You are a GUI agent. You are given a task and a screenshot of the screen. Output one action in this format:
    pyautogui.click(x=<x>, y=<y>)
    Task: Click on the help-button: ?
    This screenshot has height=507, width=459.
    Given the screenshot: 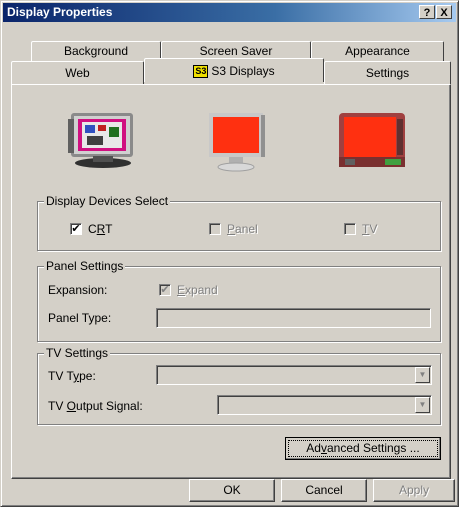 What is the action you would take?
    pyautogui.click(x=427, y=12)
    